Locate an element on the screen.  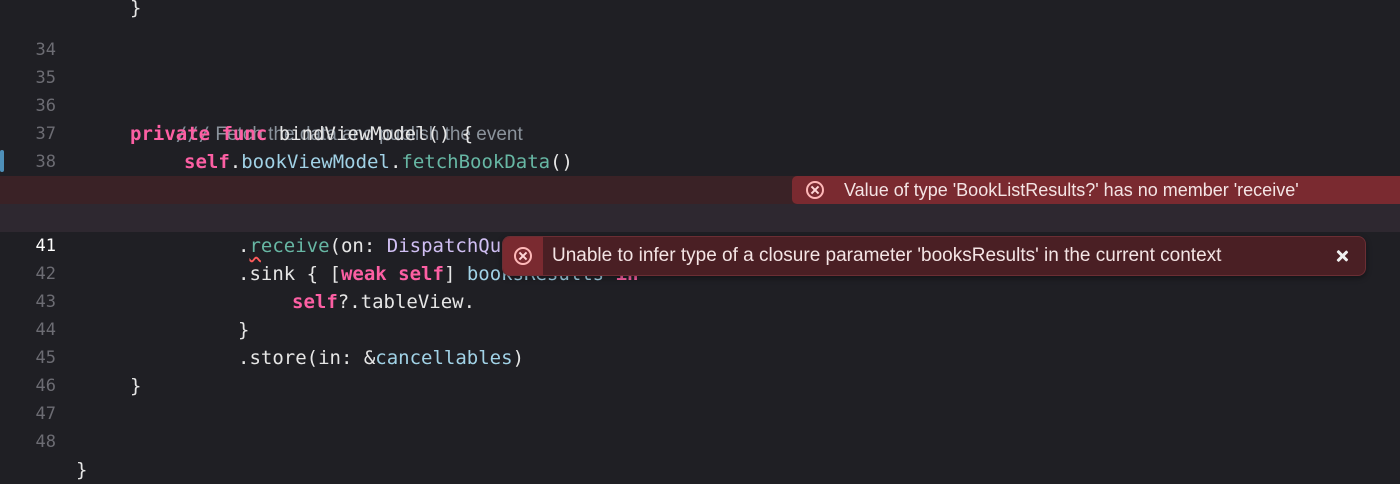
close-x-icon is located at coordinates (1342, 256).